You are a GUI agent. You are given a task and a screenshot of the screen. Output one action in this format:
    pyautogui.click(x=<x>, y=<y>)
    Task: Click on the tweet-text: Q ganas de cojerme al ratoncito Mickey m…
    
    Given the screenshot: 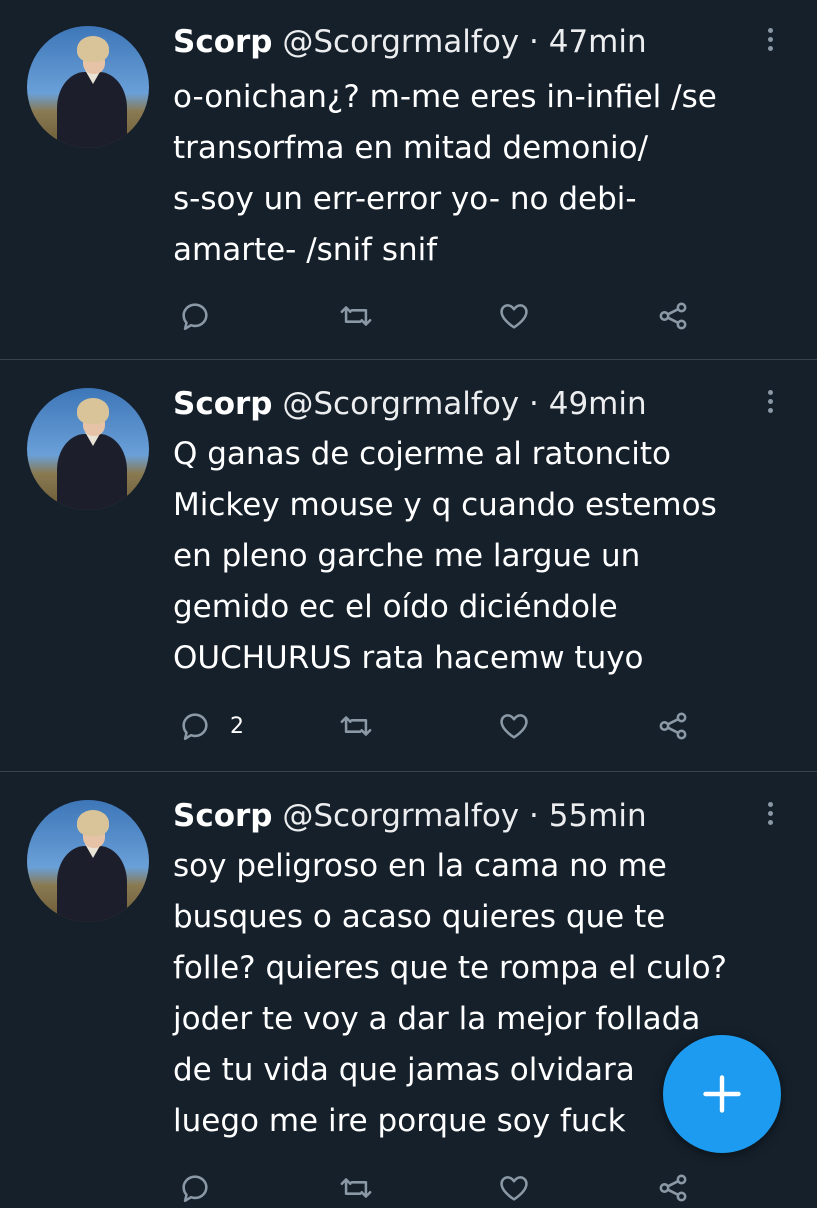 What is the action you would take?
    pyautogui.click(x=445, y=556)
    